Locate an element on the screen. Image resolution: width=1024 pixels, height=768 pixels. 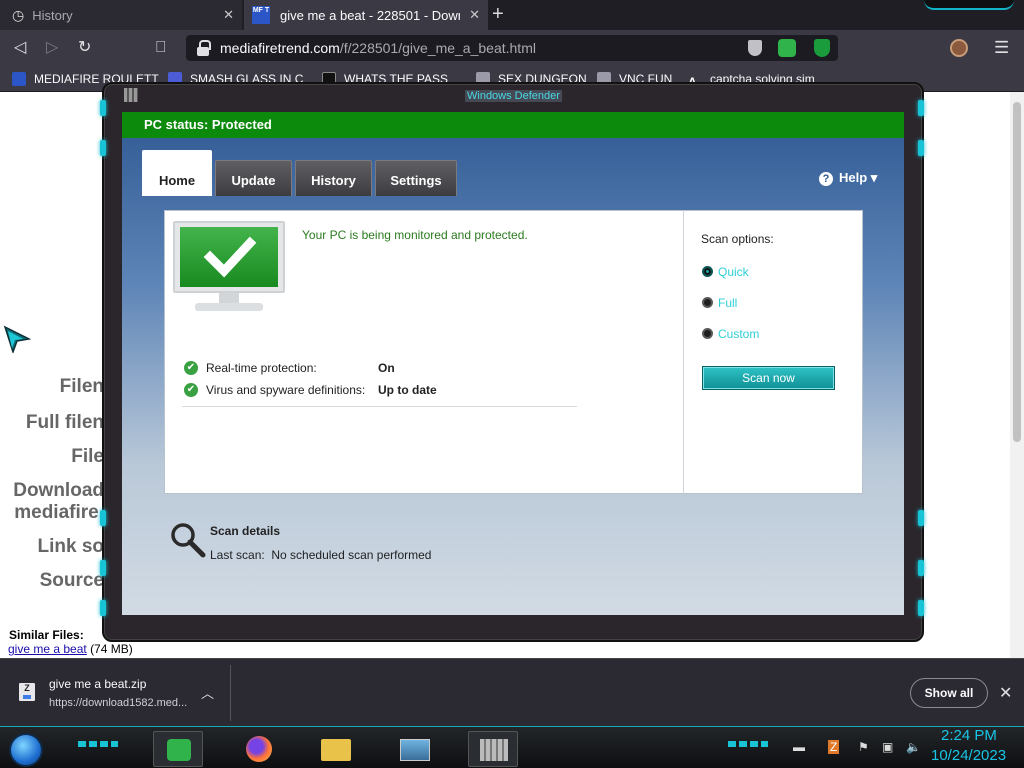
start-button is located at coordinates (26, 750).